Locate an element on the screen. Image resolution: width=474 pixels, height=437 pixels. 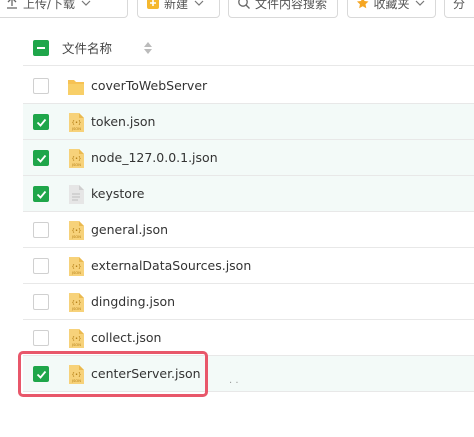
file-content-search-button: 文件内容搜索 is located at coordinates (283, 9).